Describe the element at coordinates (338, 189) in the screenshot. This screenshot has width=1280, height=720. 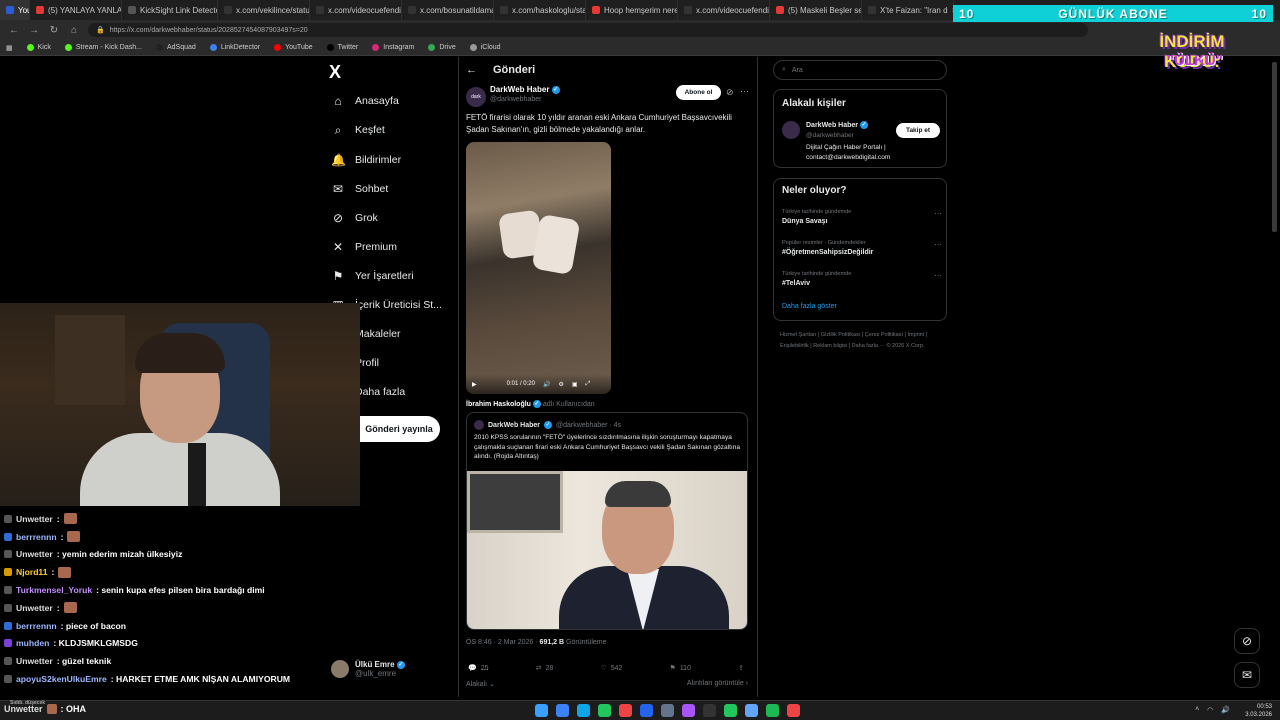
I see `chat-icon: ✉` at that location.